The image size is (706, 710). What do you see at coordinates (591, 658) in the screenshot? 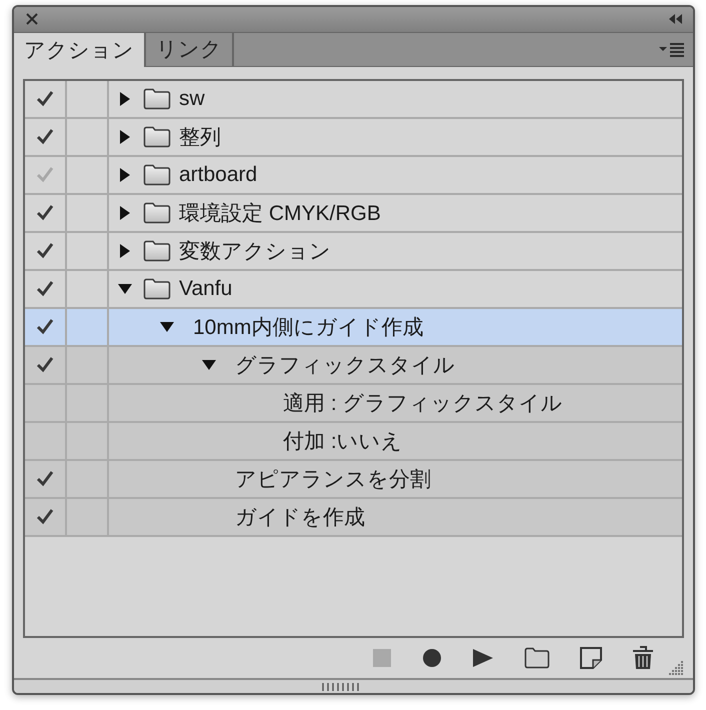
I see `new-item-icon` at bounding box center [591, 658].